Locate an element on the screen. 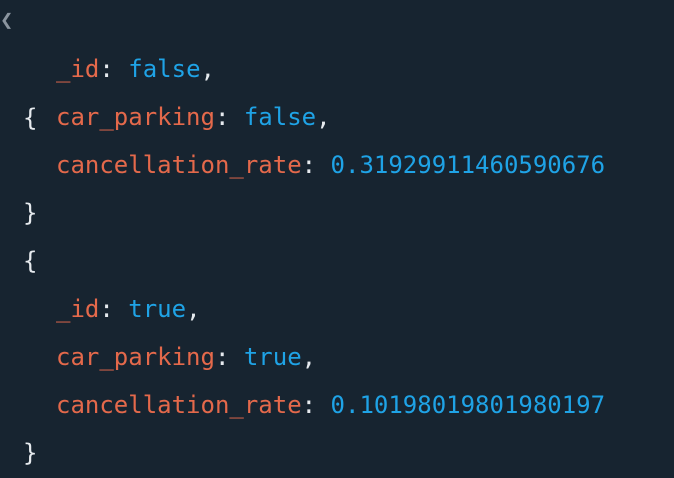 This screenshot has width=674, height=478. document-2-field-cancellation-rate: cancellation_rate: 0.10198019801980197 is located at coordinates (331, 405).